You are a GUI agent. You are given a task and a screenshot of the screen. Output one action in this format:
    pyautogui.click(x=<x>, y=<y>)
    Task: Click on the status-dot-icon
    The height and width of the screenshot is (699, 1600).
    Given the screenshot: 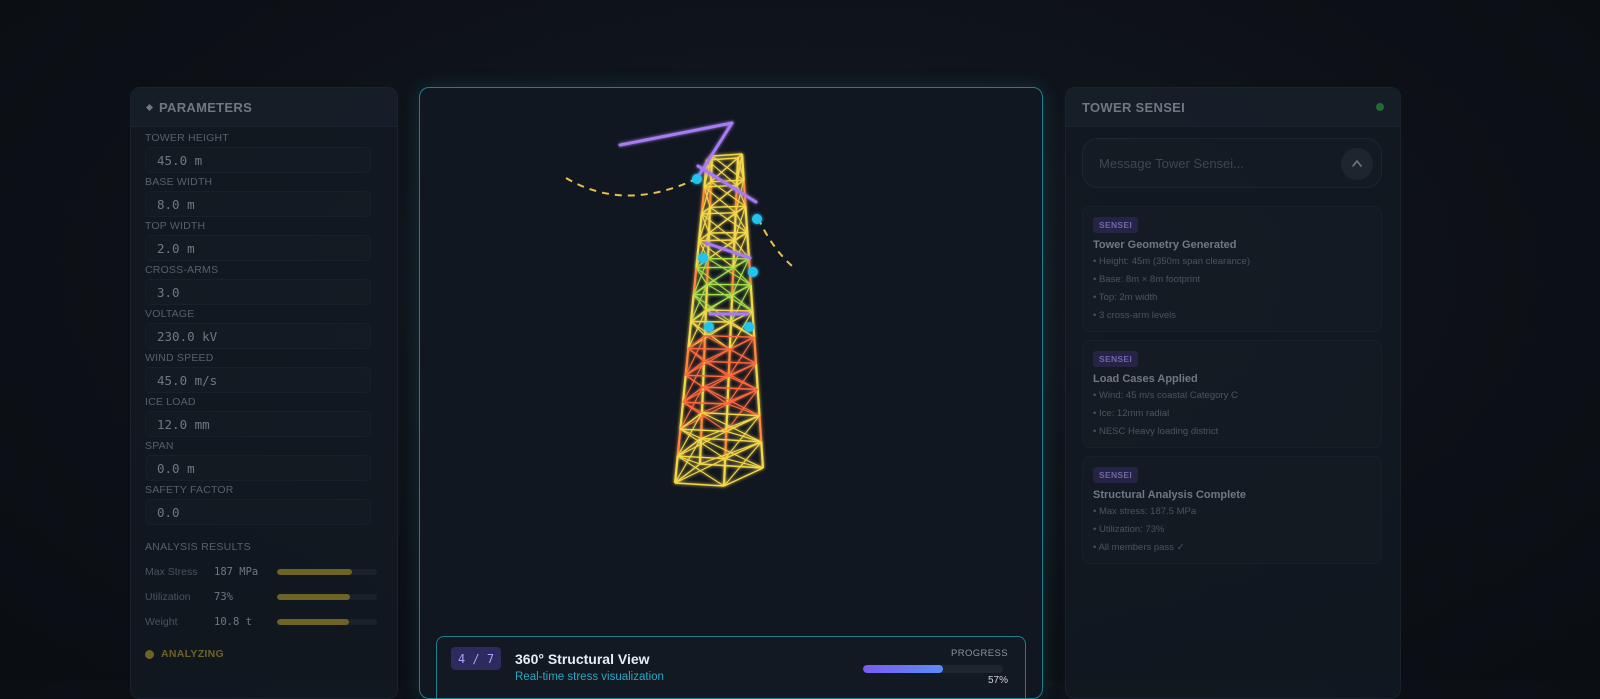 What is the action you would take?
    pyautogui.click(x=149, y=654)
    